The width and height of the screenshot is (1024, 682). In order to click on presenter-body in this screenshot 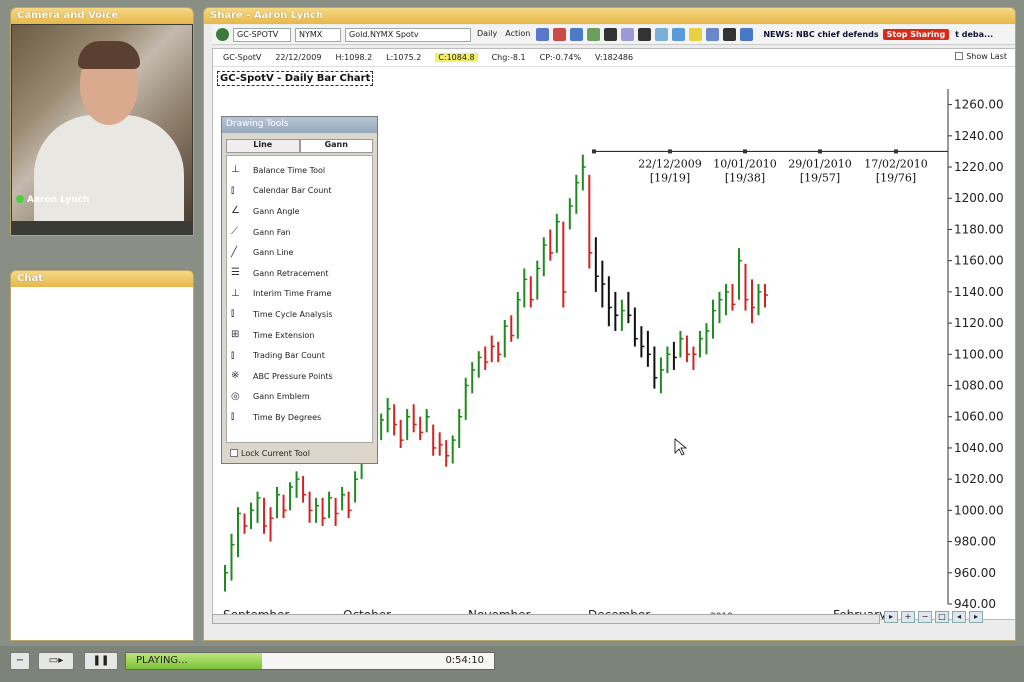, I will do `click(109, 168)`.